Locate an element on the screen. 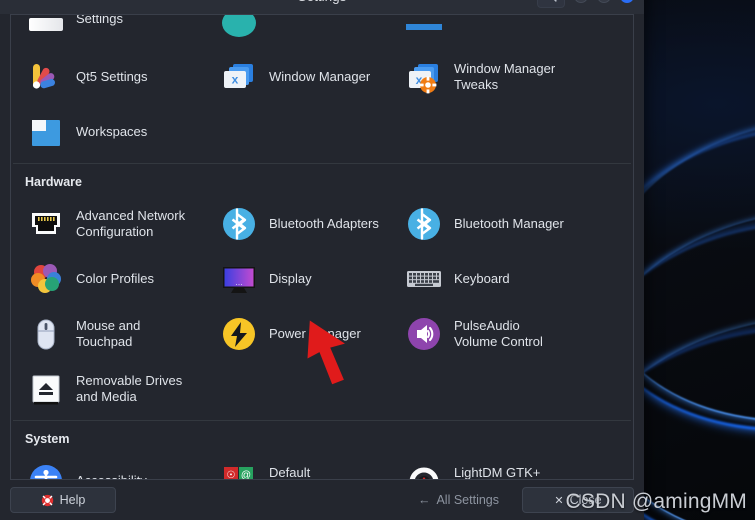 The image size is (755, 520). workspaces-icon is located at coordinates (46, 132).